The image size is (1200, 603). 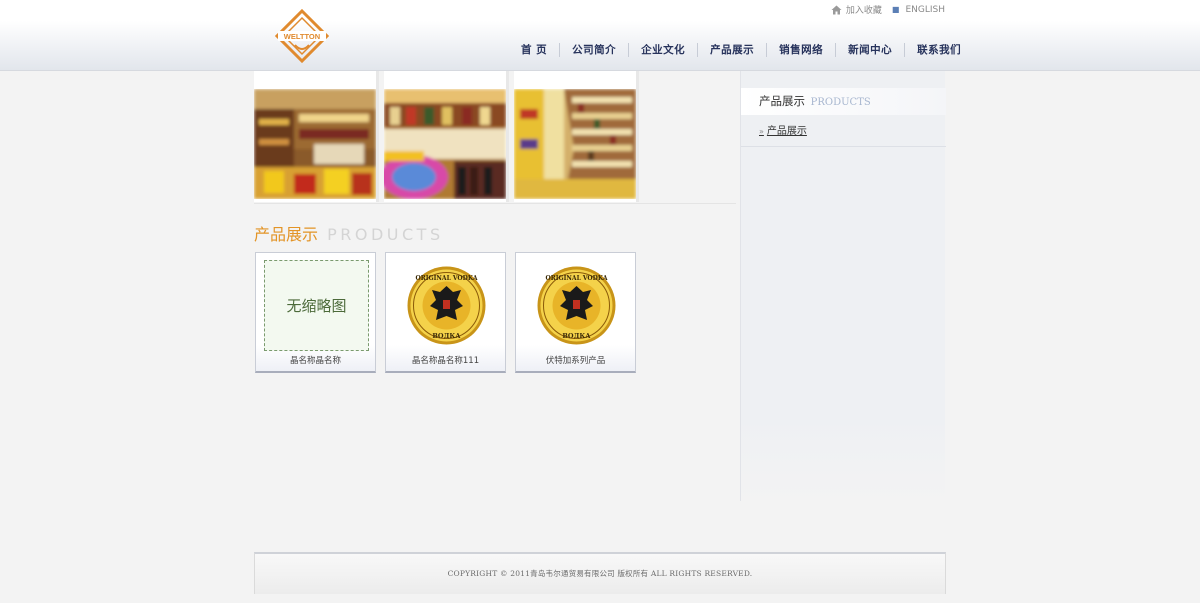 I want to click on section-title: 产品展示 PRODUCTS, so click(x=349, y=233).